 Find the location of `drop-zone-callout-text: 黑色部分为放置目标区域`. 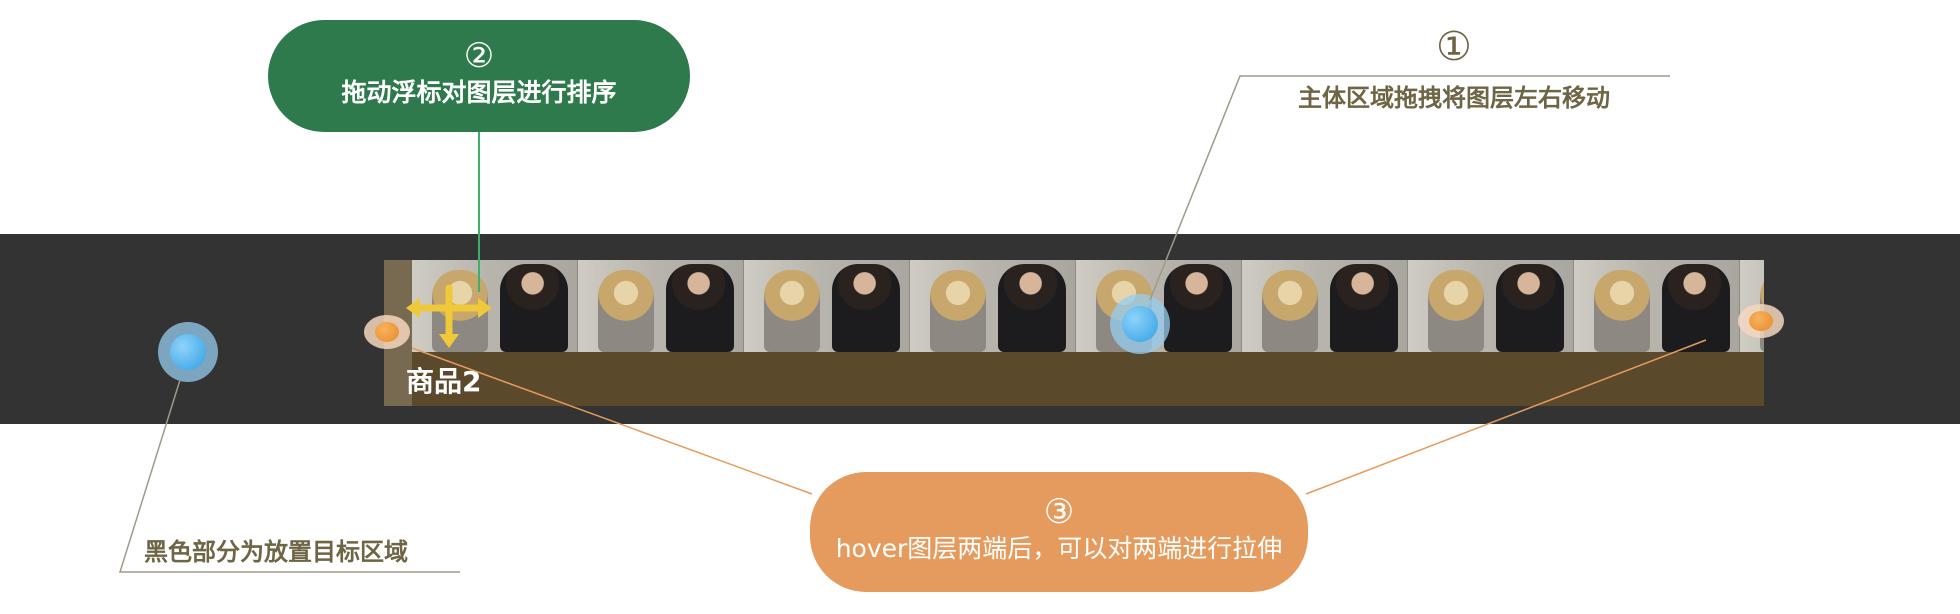

drop-zone-callout-text: 黑色部分为放置目标区域 is located at coordinates (276, 552).